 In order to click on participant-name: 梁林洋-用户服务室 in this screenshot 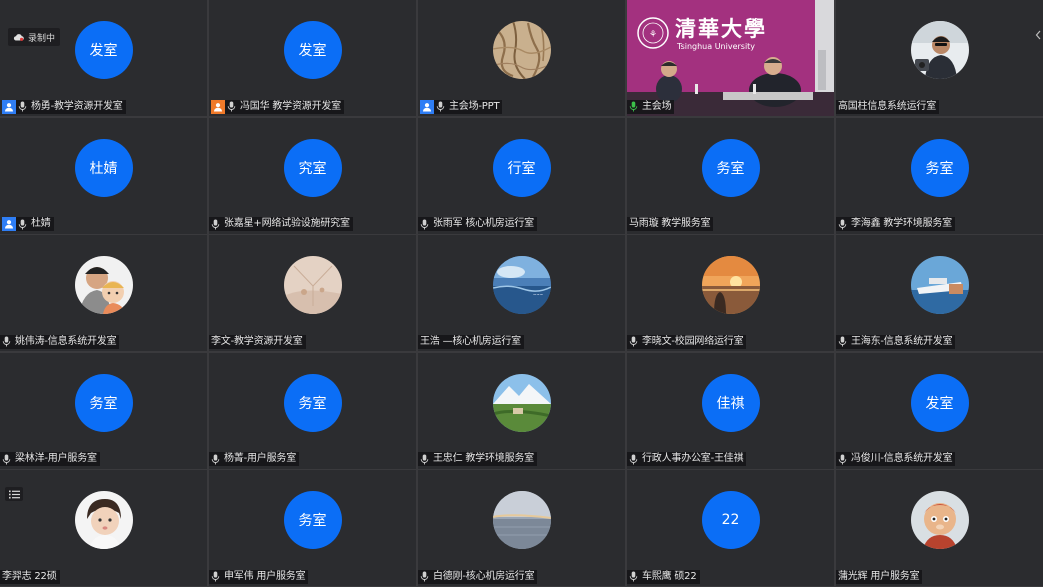, I will do `click(56, 459)`.